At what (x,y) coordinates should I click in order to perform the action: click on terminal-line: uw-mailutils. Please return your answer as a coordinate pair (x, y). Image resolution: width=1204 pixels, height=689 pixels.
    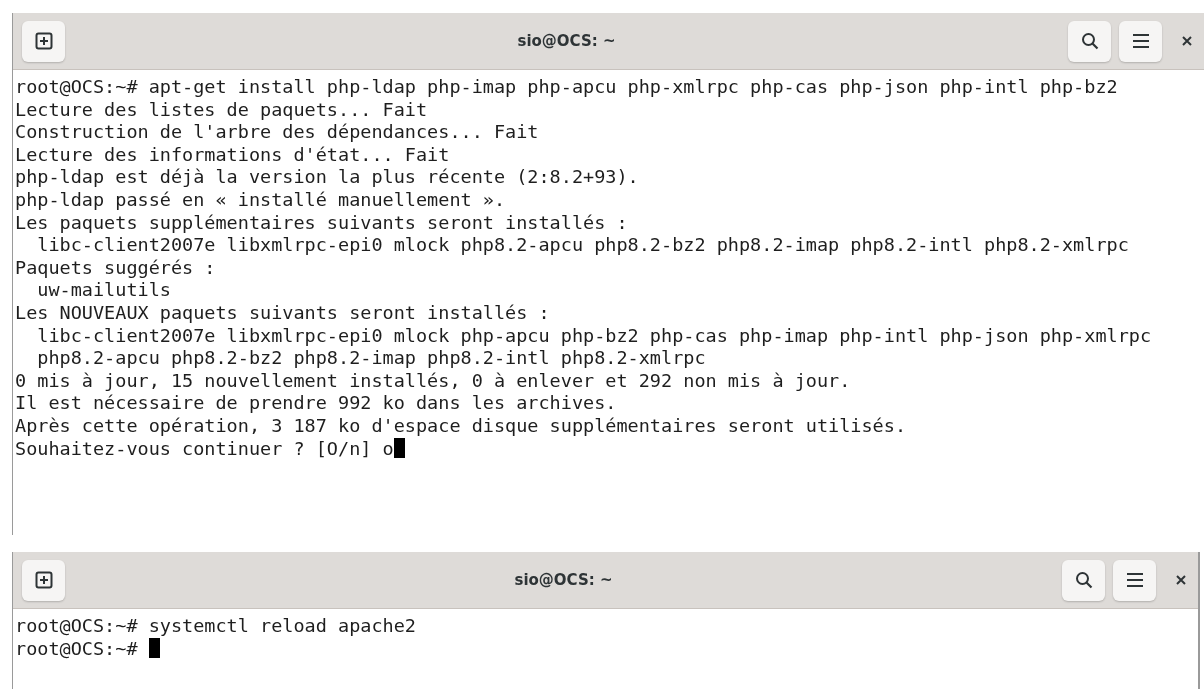
    Looking at the image, I should click on (103, 290).